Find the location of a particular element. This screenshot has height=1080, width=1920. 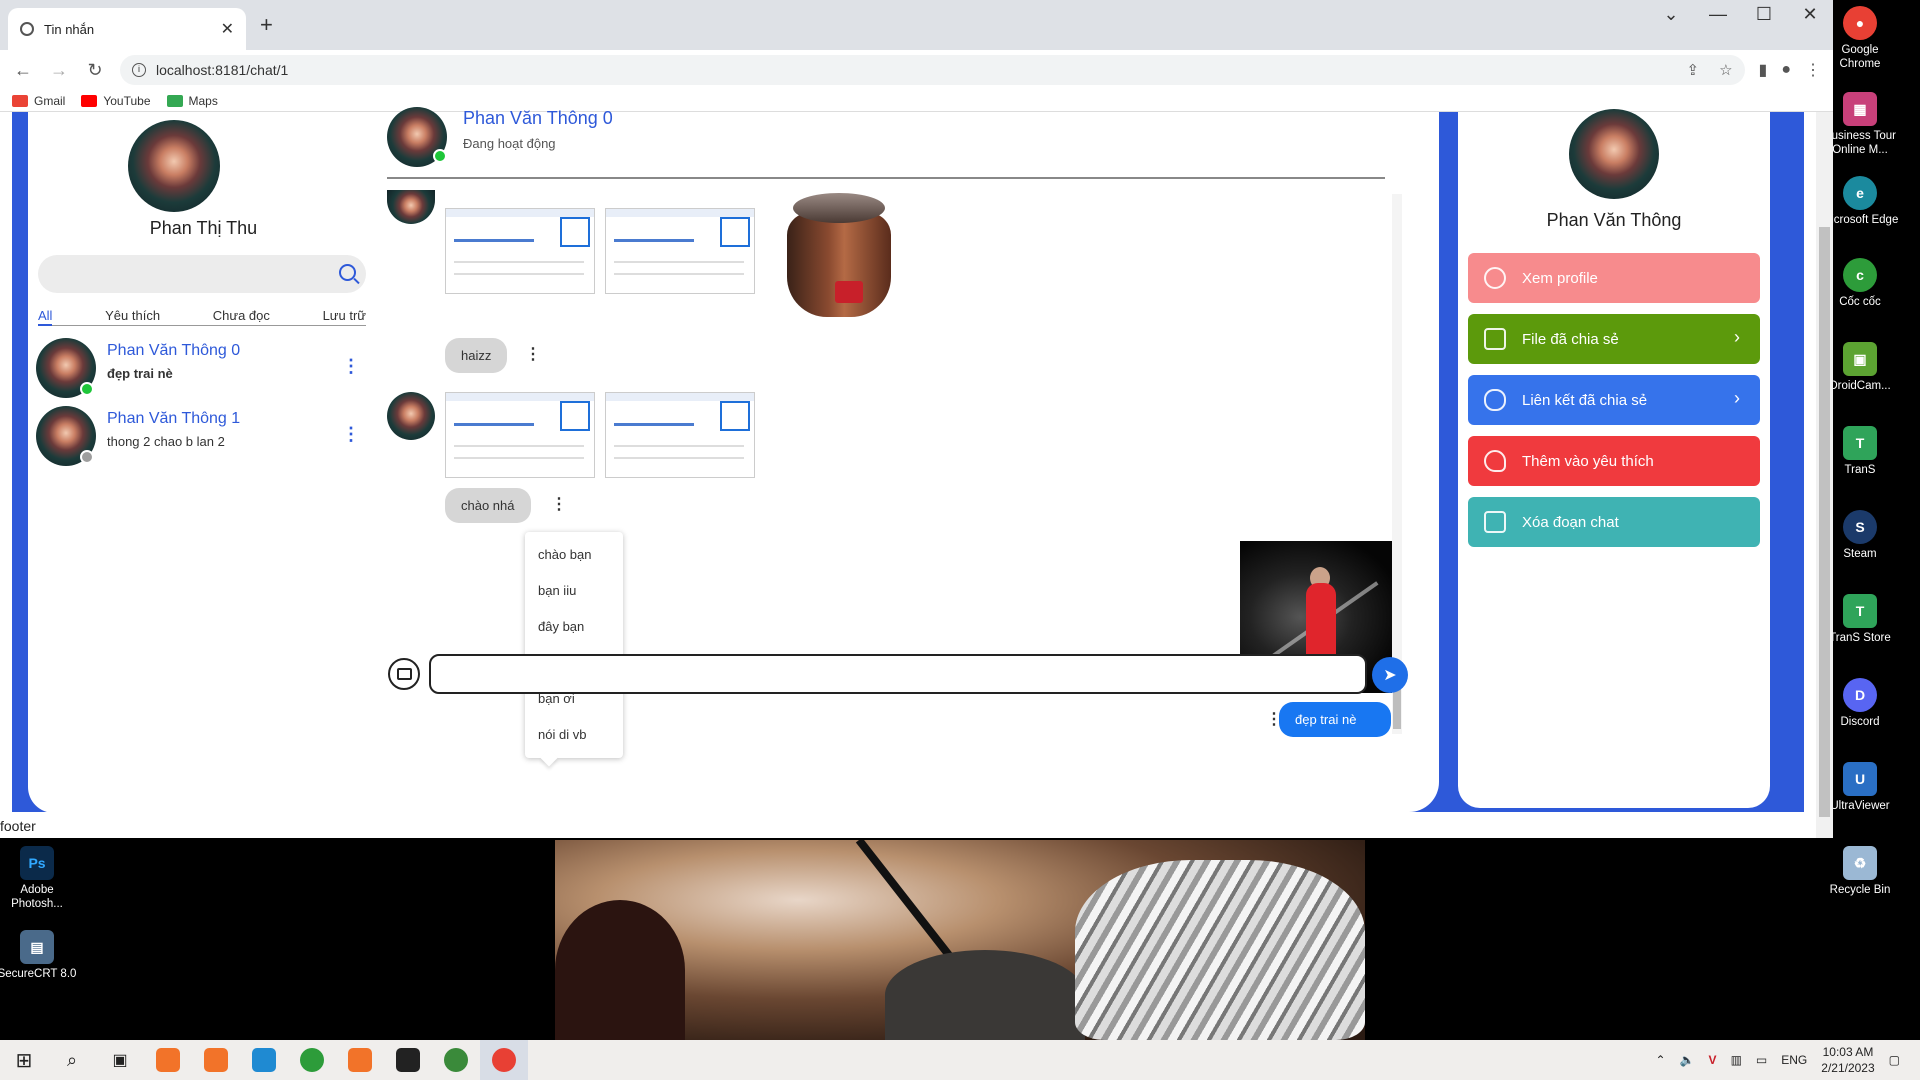

page-scrollbar is located at coordinates (1824, 475).